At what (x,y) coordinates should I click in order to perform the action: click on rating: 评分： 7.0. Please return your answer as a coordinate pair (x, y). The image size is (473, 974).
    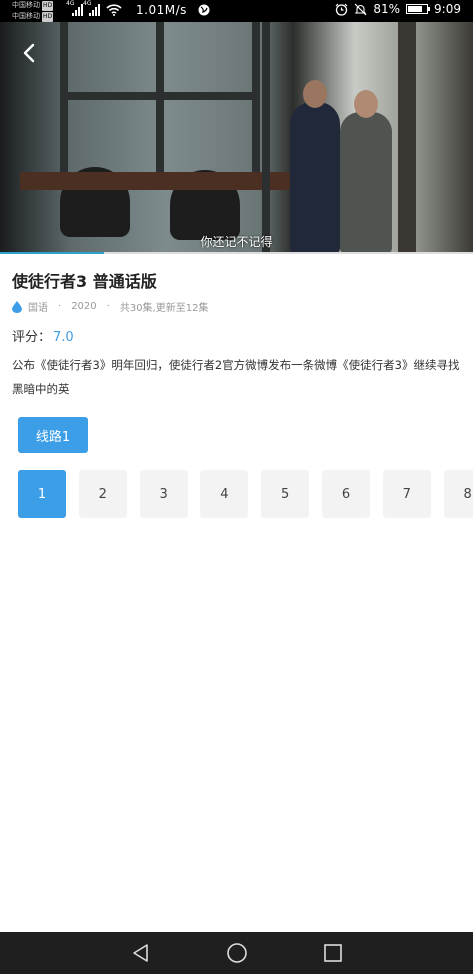
    Looking at the image, I should click on (43, 335).